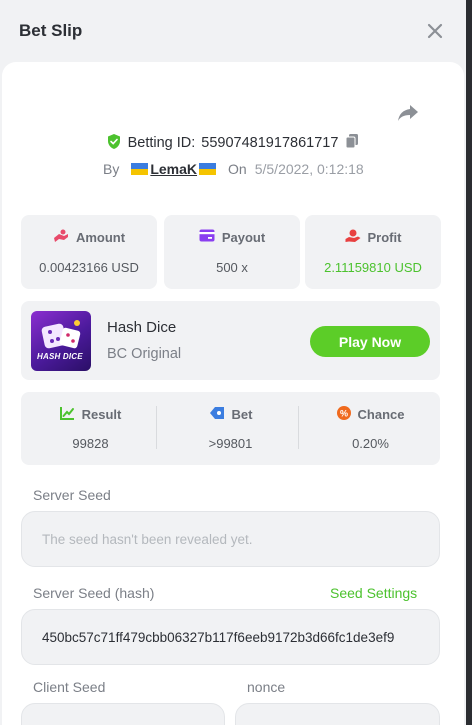  What do you see at coordinates (370, 428) in the screenshot?
I see `chance-column: % Chance 0.20%` at bounding box center [370, 428].